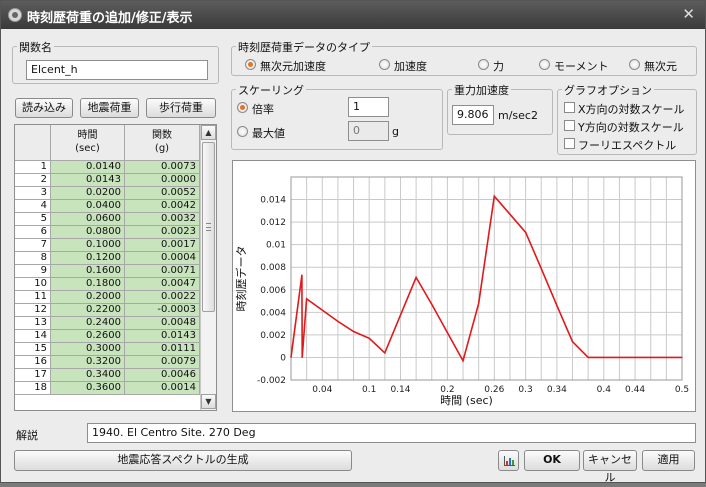 Image resolution: width=706 pixels, height=487 pixels. I want to click on table-row: 17 0.3400 0.0046, so click(107, 375).